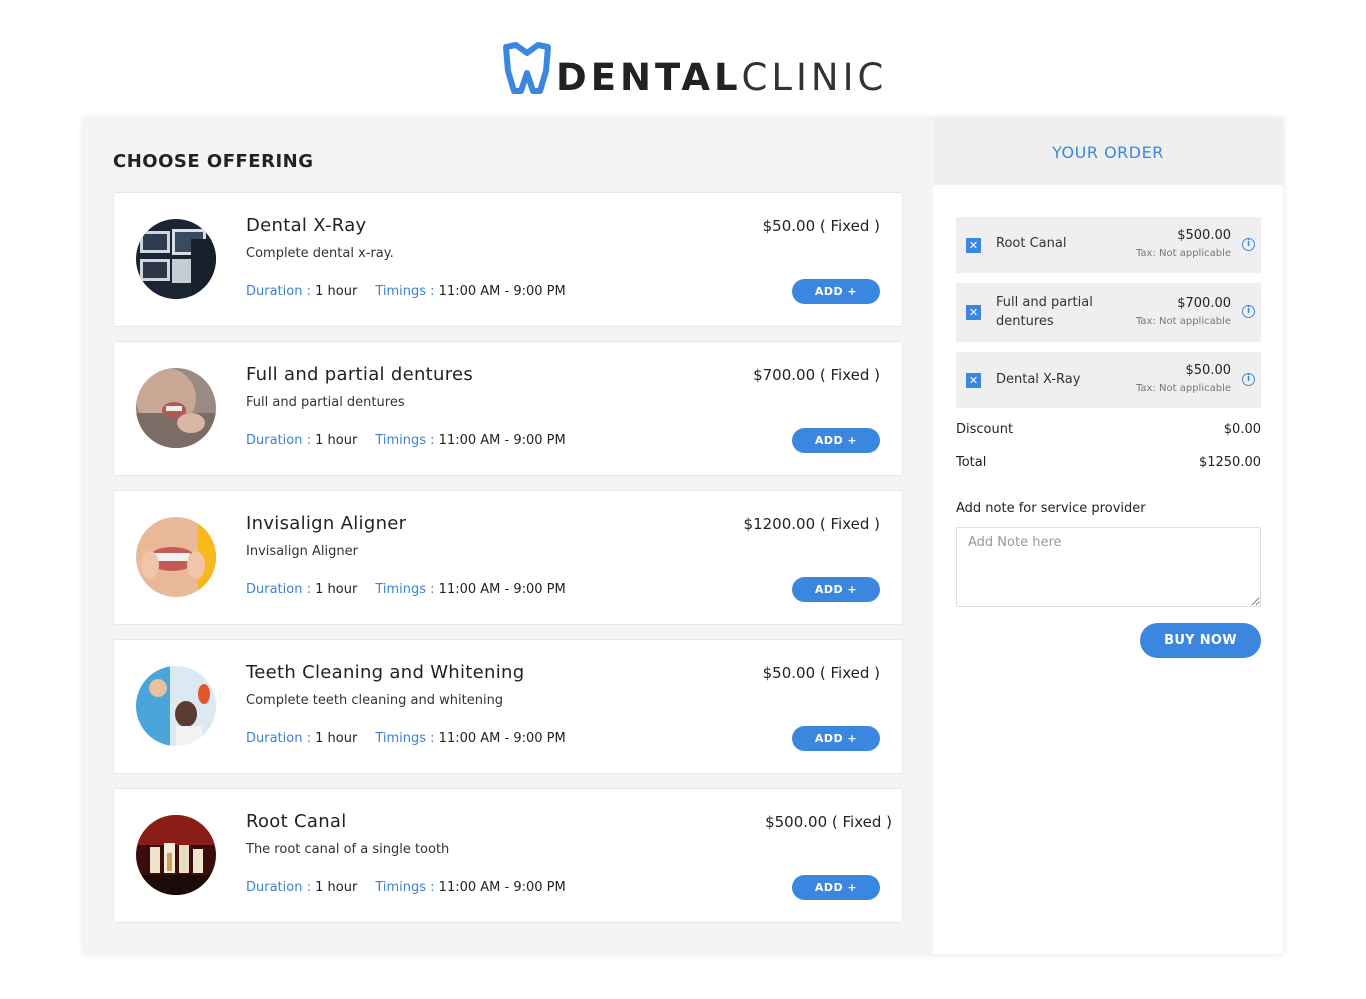 This screenshot has width=1366, height=999. What do you see at coordinates (296, 821) in the screenshot?
I see `offering-name: Root Canal` at bounding box center [296, 821].